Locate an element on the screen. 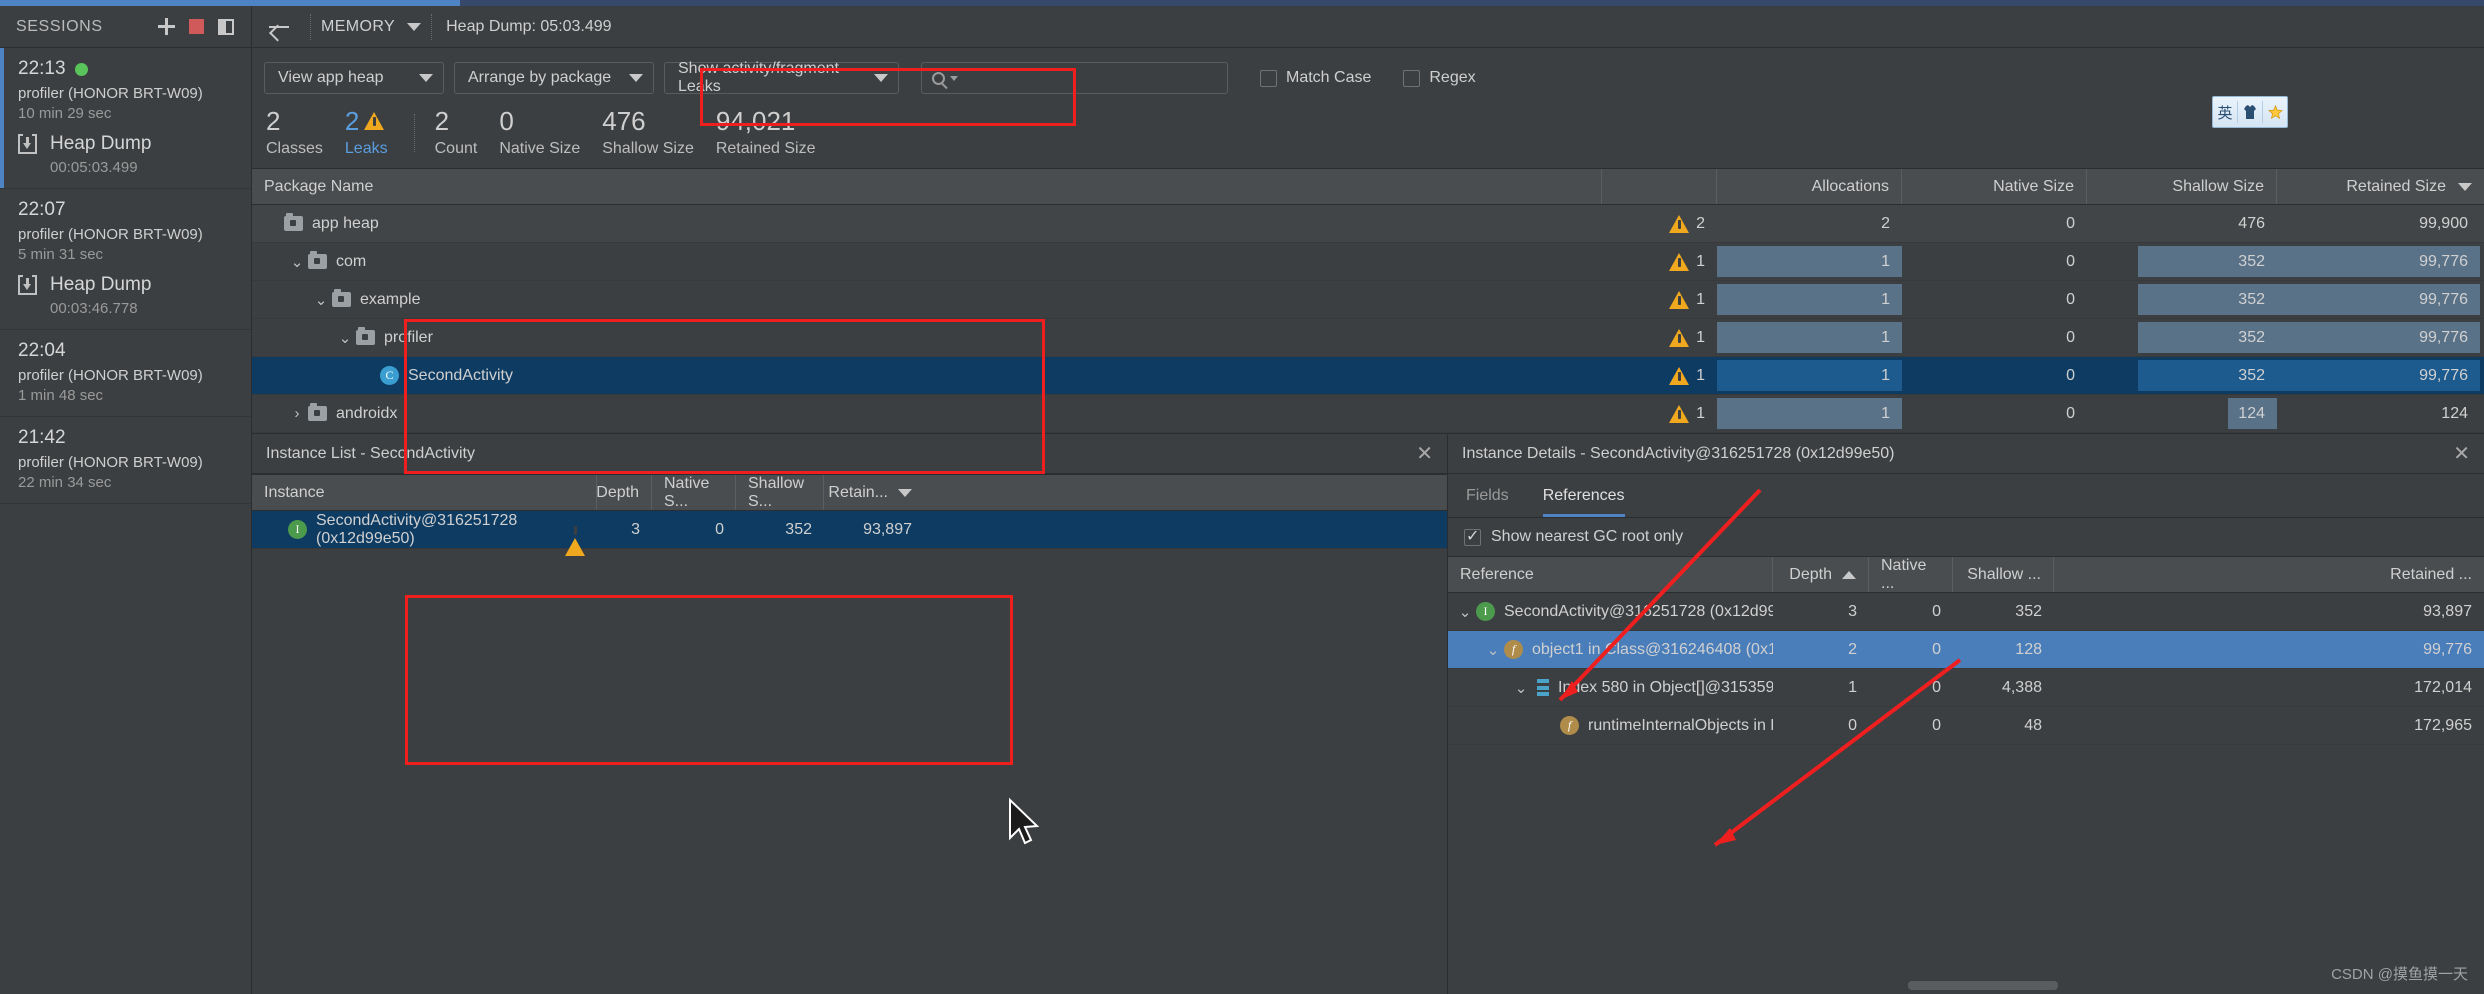 This screenshot has height=994, width=2484. toggle-panel-button is located at coordinates (226, 27).